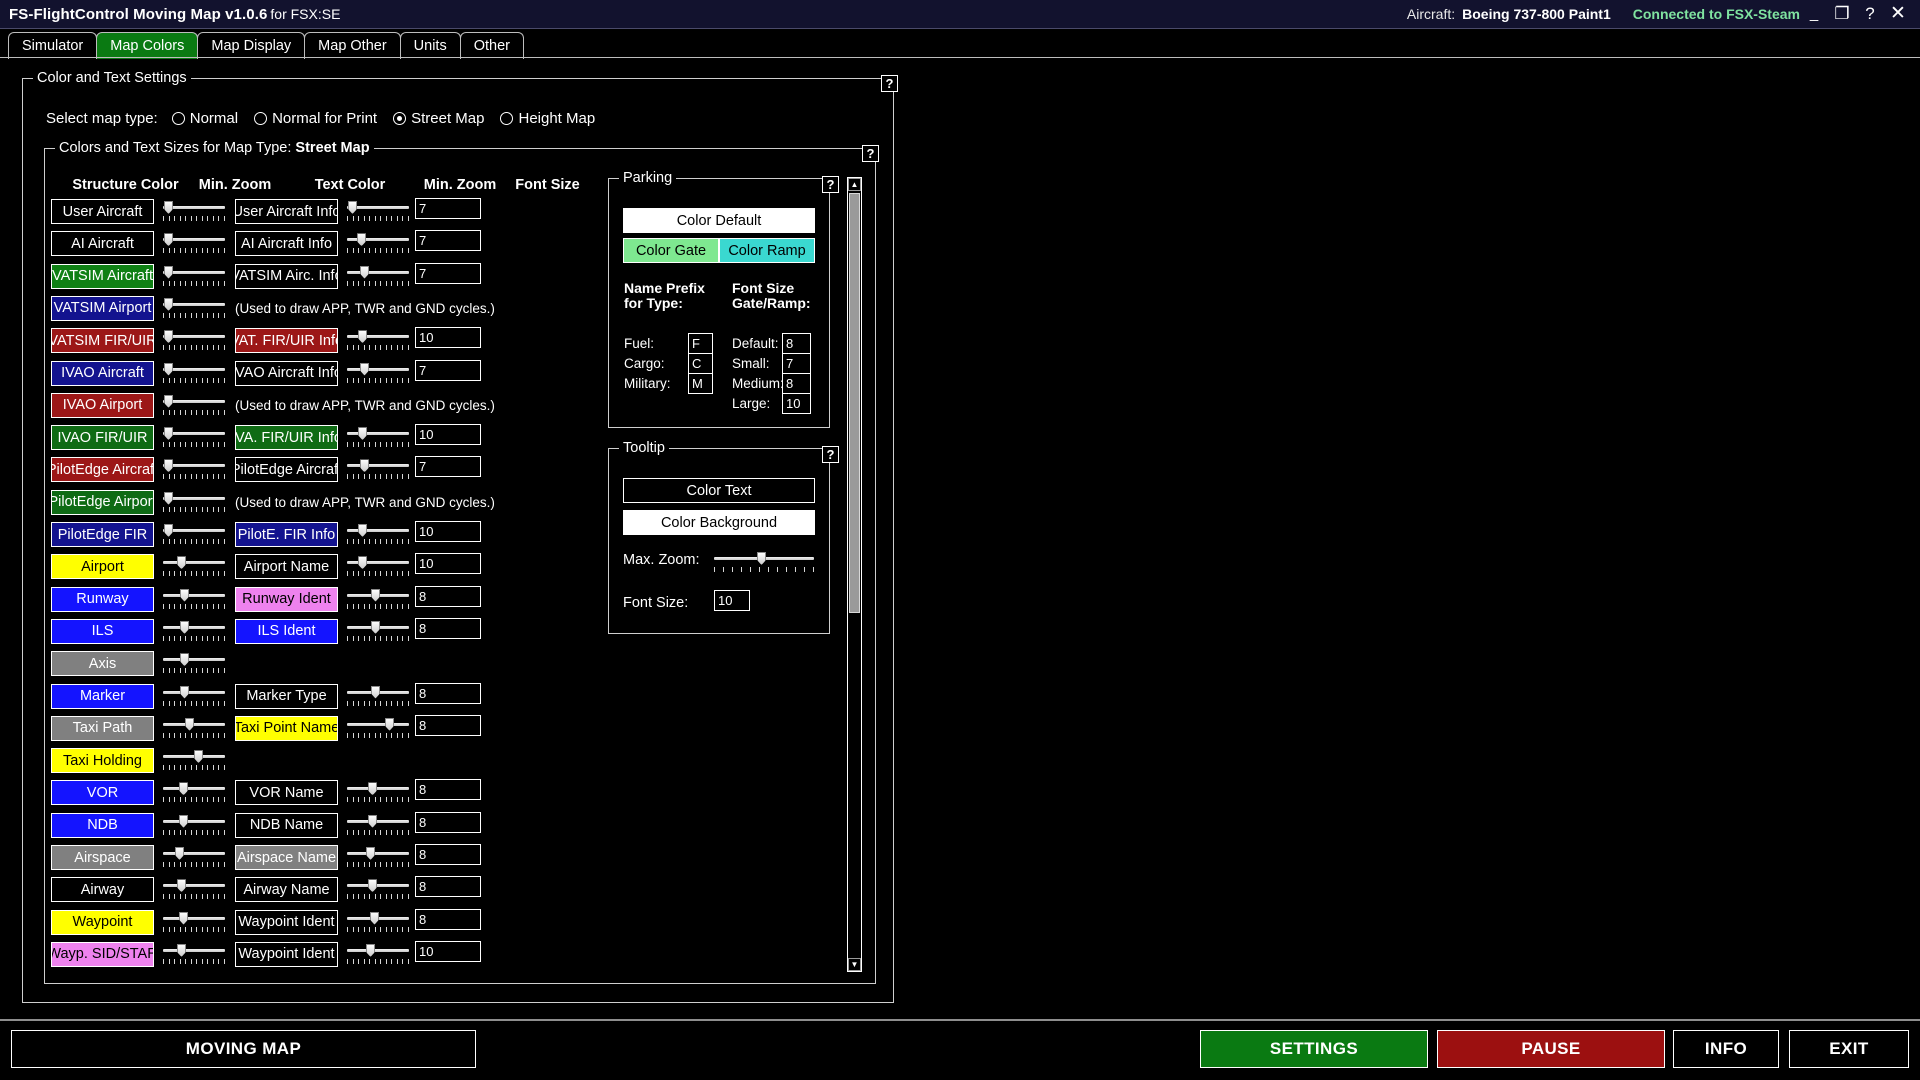 The image size is (1920, 1080). Describe the element at coordinates (194, 760) in the screenshot. I see `structure-min-zoom-slider-taxi-holding` at that location.